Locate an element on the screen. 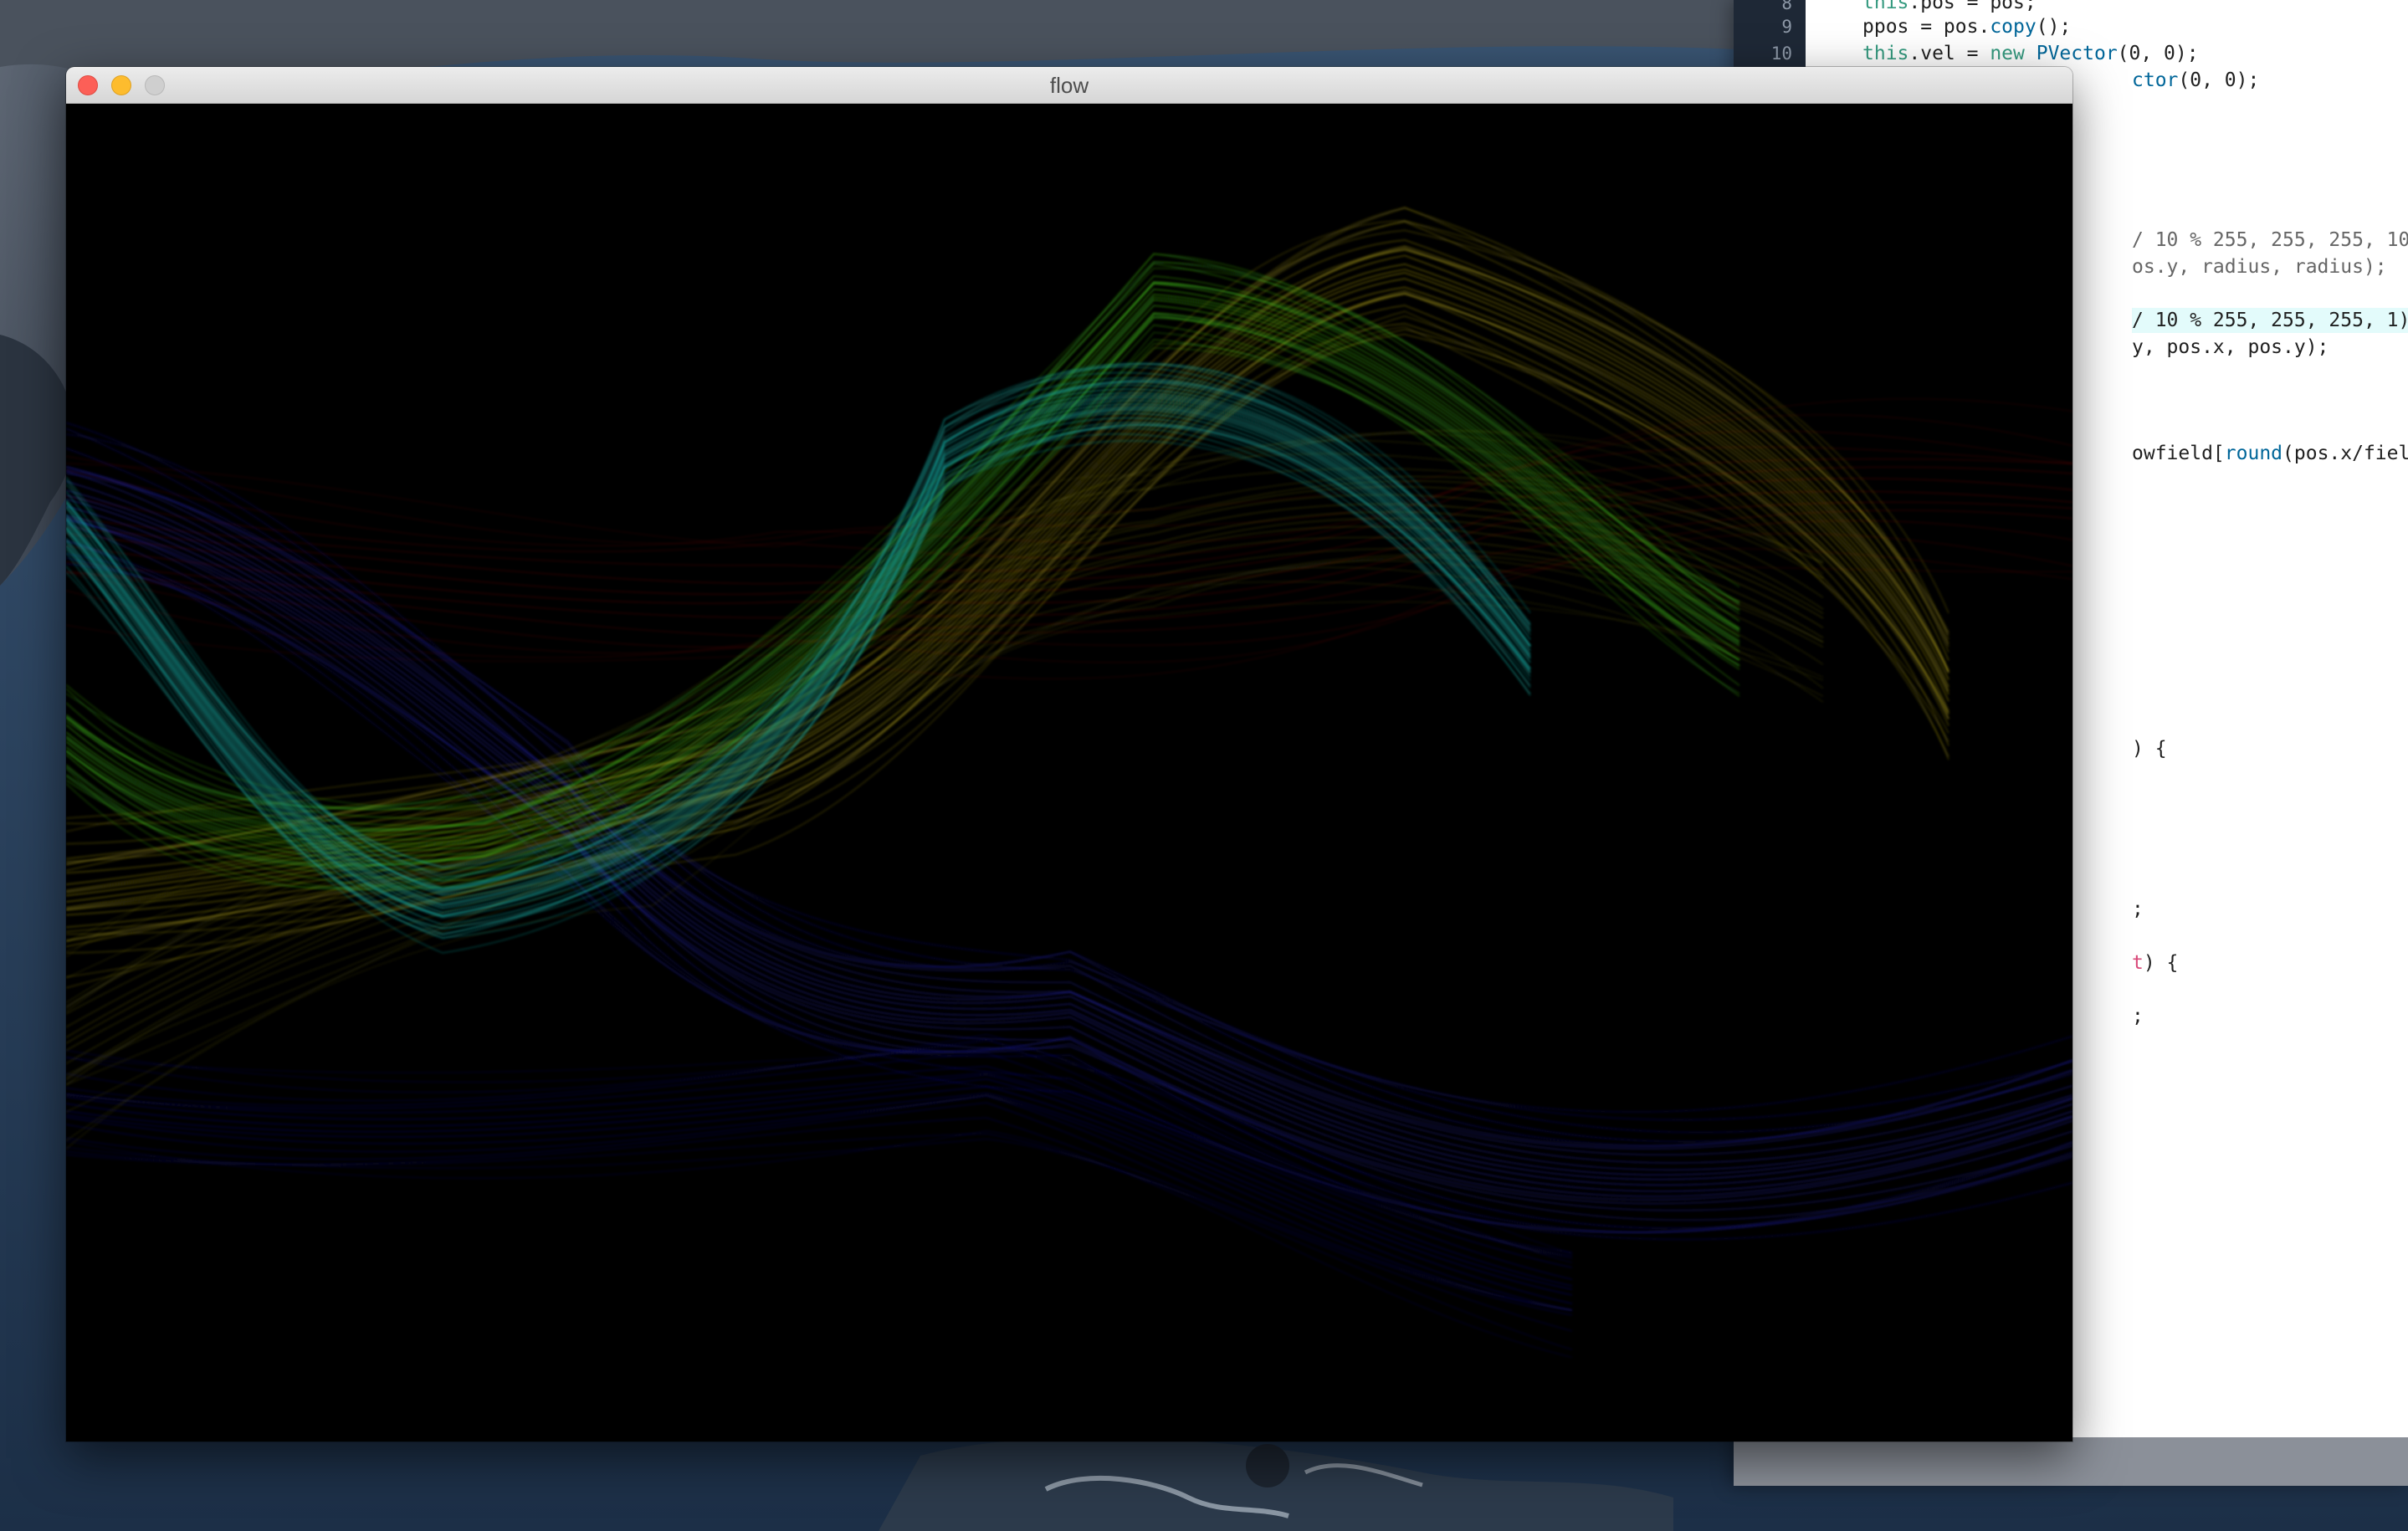  code-line: this.pos = pos; is located at coordinates (1950, 7).